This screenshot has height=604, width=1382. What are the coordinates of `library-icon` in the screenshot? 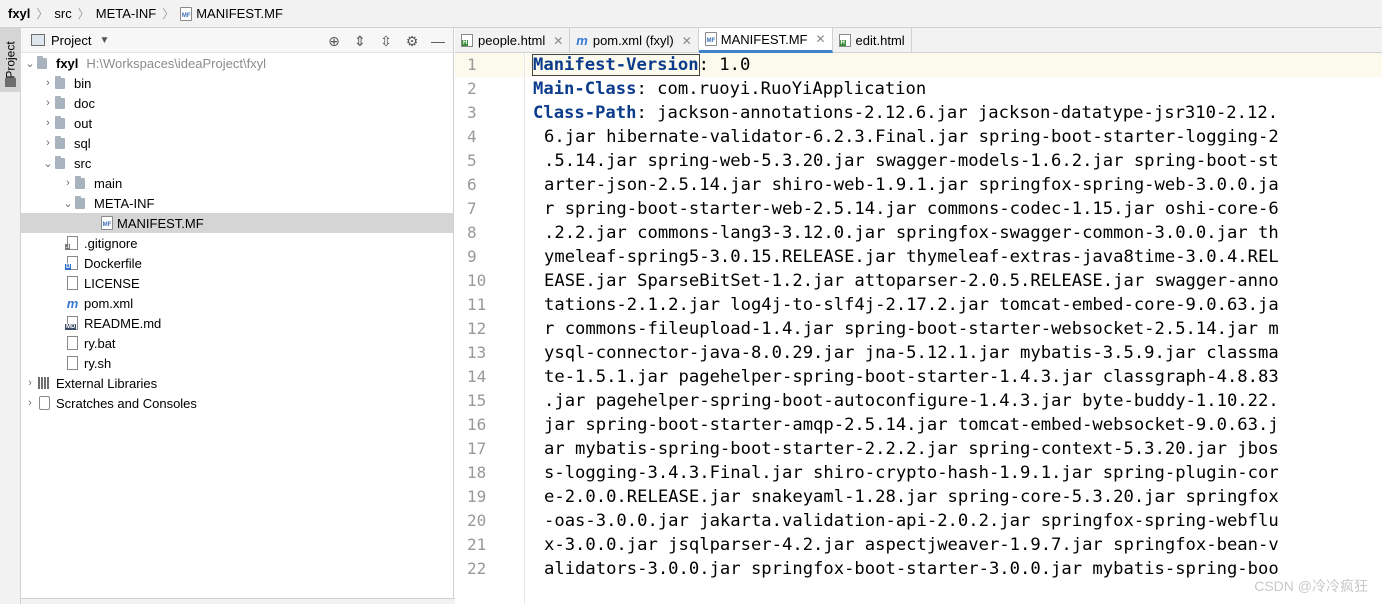 It's located at (44, 383).